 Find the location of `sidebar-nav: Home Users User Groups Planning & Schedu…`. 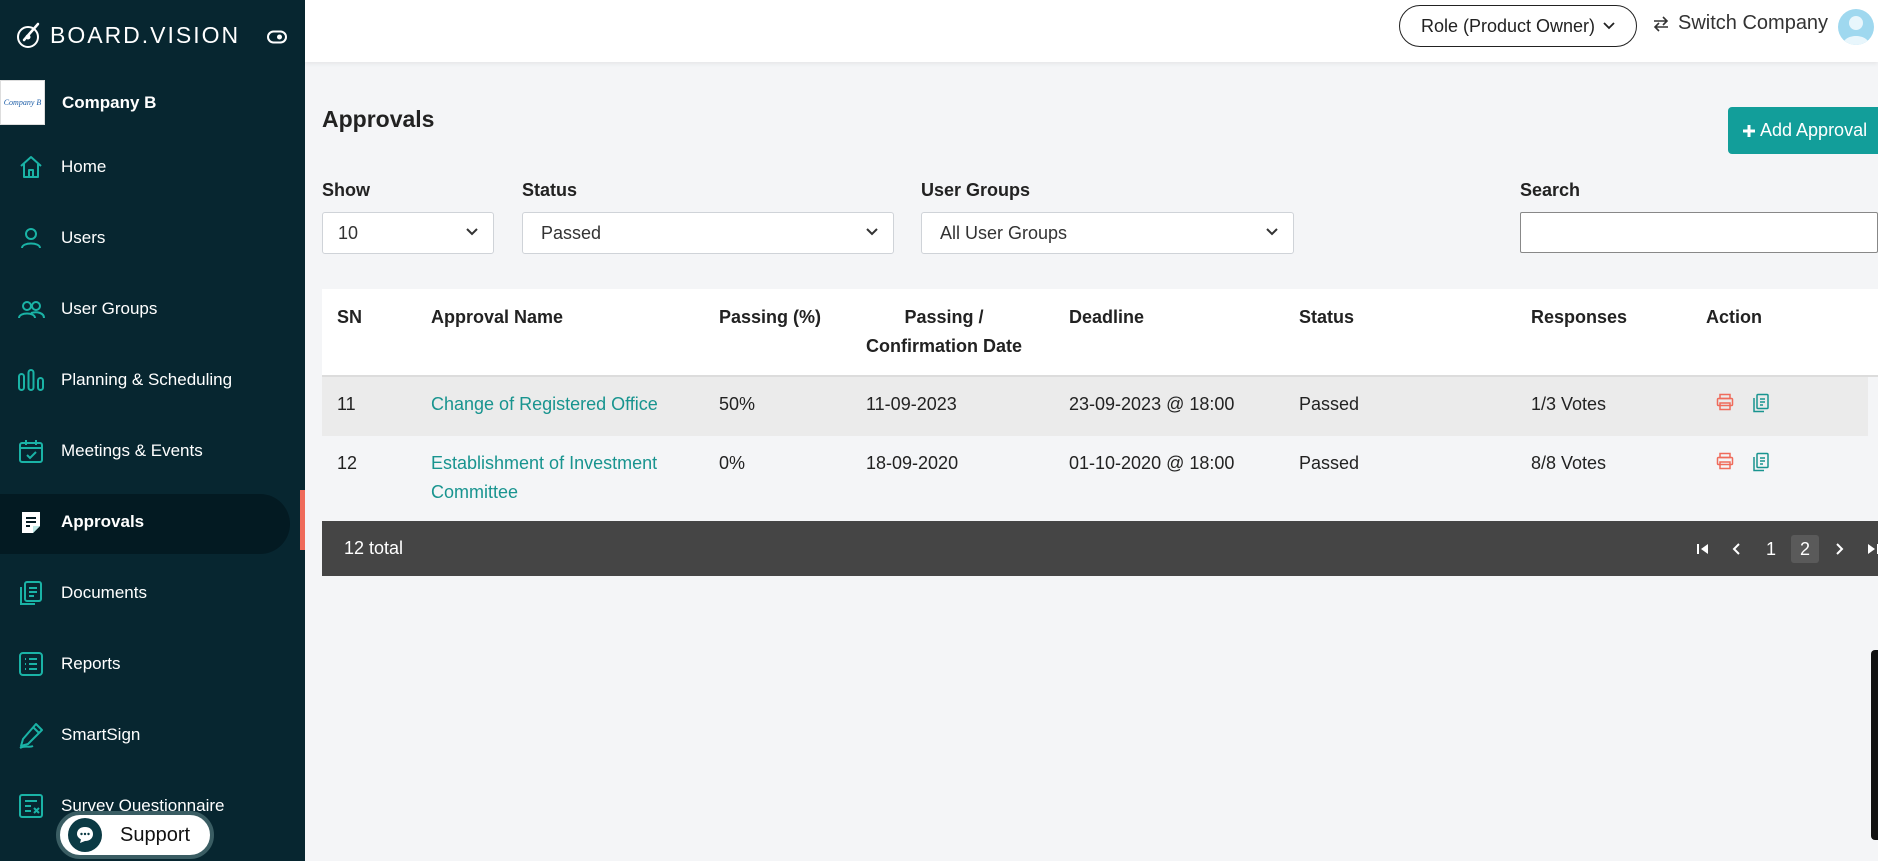

sidebar-nav: Home Users User Groups Planning & Schedu… is located at coordinates (152, 486).